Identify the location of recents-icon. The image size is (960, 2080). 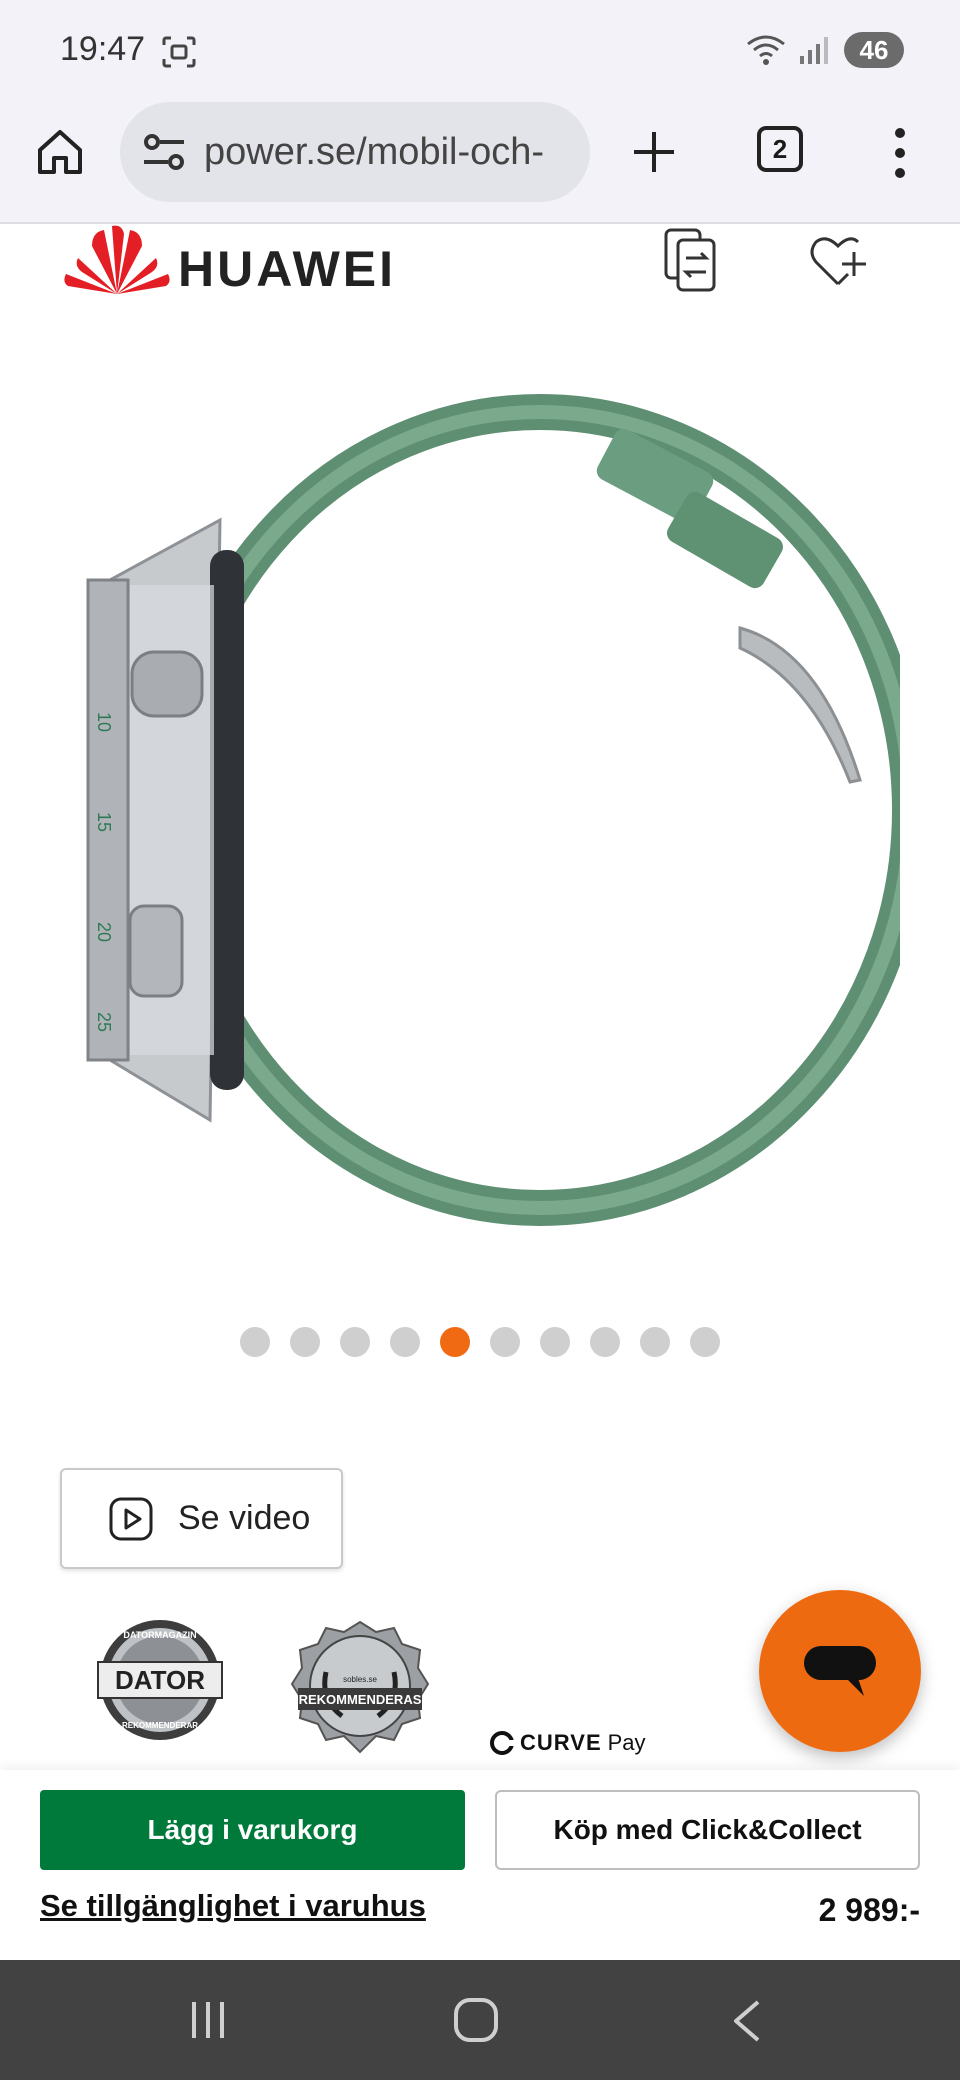
(208, 2020).